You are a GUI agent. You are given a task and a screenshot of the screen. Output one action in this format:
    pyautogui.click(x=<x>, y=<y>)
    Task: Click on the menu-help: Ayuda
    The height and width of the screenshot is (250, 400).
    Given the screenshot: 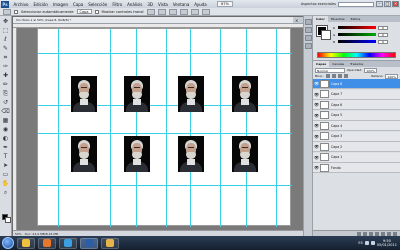 What is the action you would take?
    pyautogui.click(x=200, y=4)
    